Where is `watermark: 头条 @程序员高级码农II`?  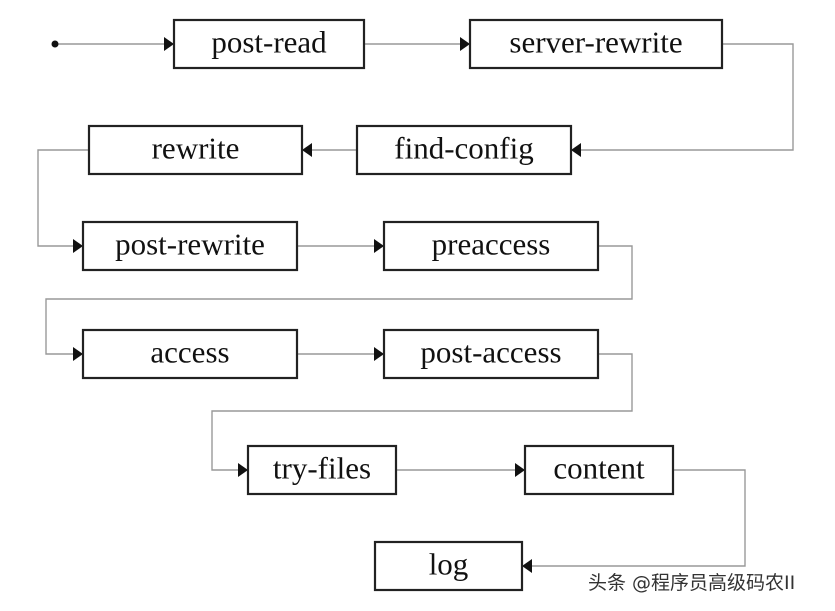
watermark: 头条 @程序员高级码农II is located at coordinates (692, 583).